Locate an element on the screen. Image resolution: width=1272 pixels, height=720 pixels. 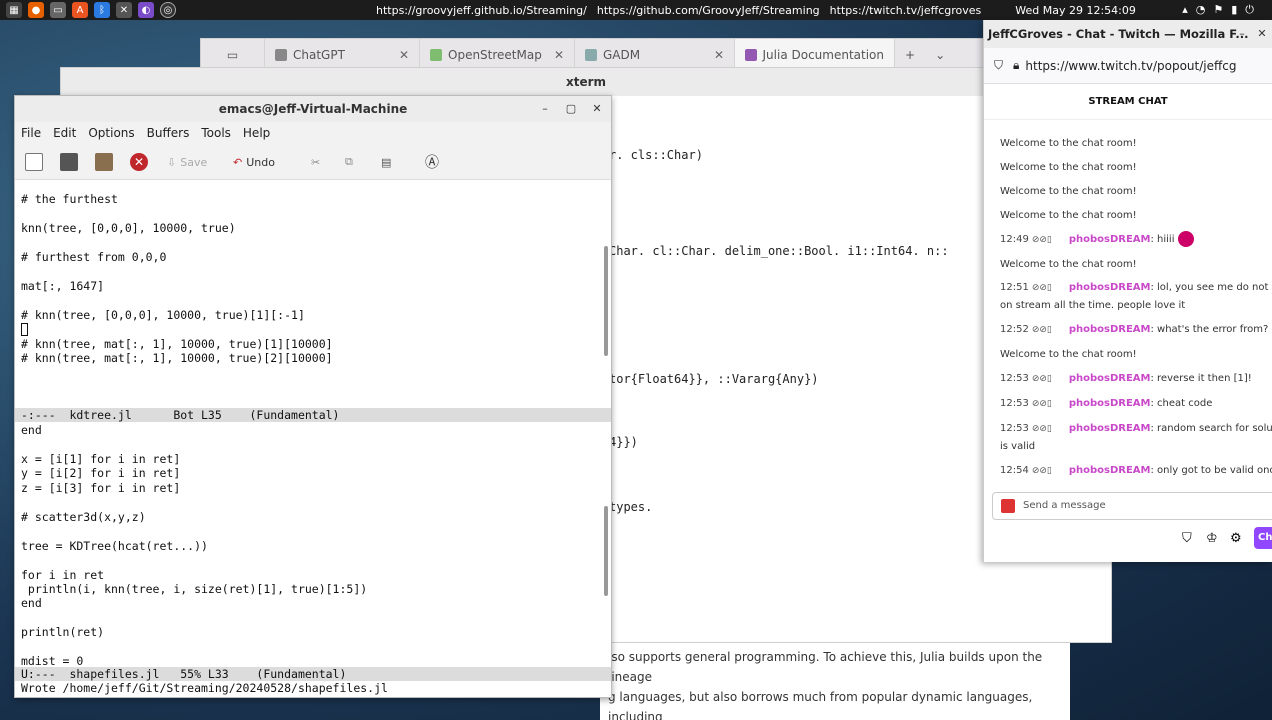
app-icon: ◐ is located at coordinates (146, 10).